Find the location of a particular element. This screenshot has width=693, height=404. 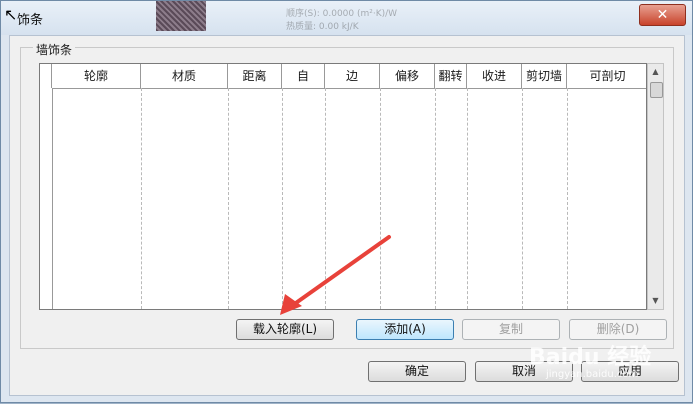

background-properties: 顺序(S): 0.0000 (m²·K)/W 热质量: 0.00 kJ/K is located at coordinates (386, 16).